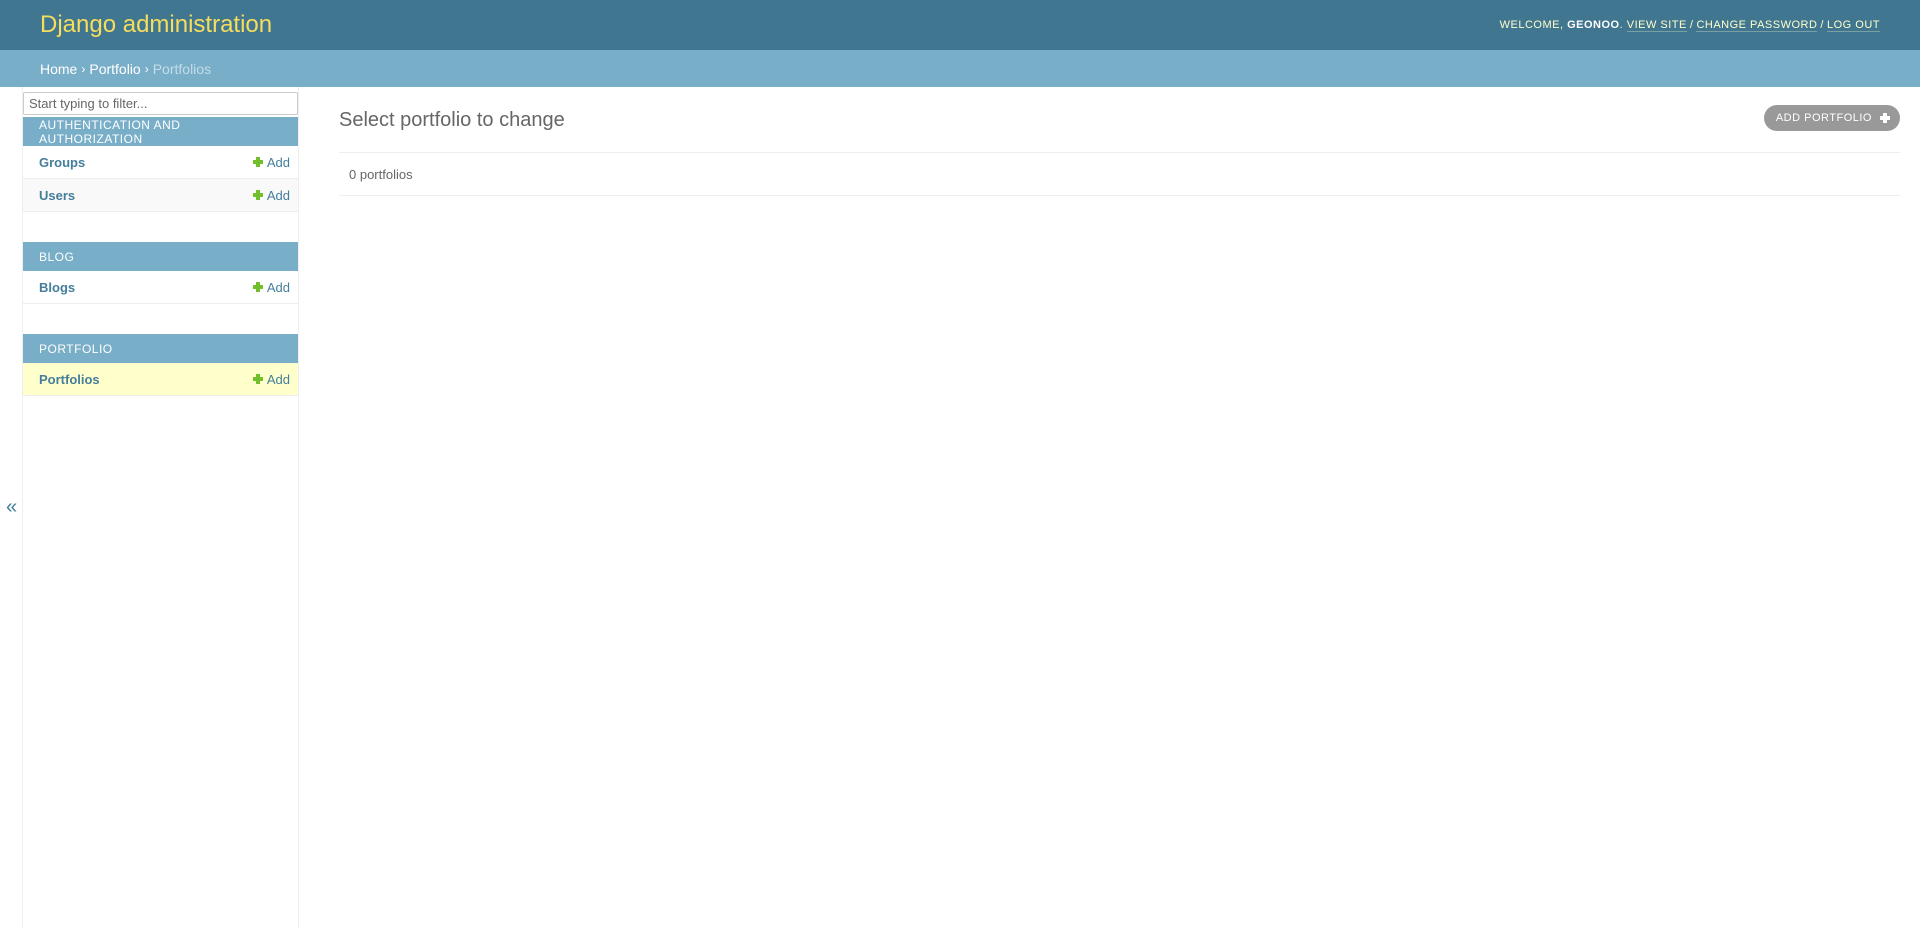 This screenshot has width=1920, height=928. I want to click on sidebar-item-groups: Groups Add, so click(160, 162).